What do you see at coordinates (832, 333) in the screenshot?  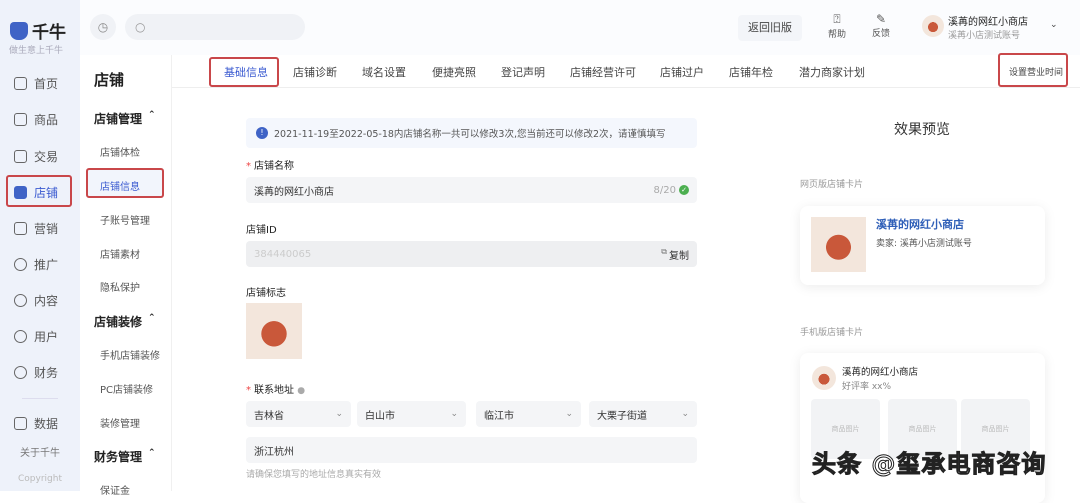 I see `mobile-card-label: 手机版店铺卡片` at bounding box center [832, 333].